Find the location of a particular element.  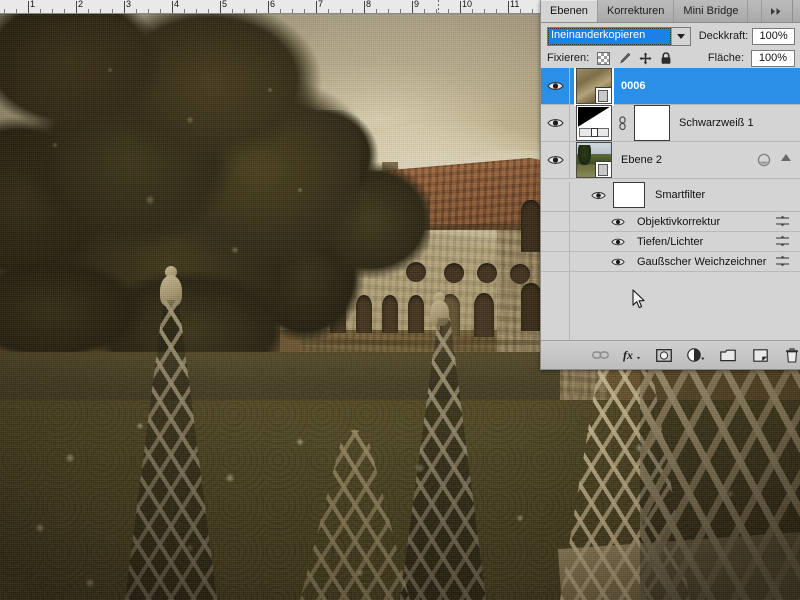

layer-mask-thumbnail-schwarzweiss is located at coordinates (652, 123).